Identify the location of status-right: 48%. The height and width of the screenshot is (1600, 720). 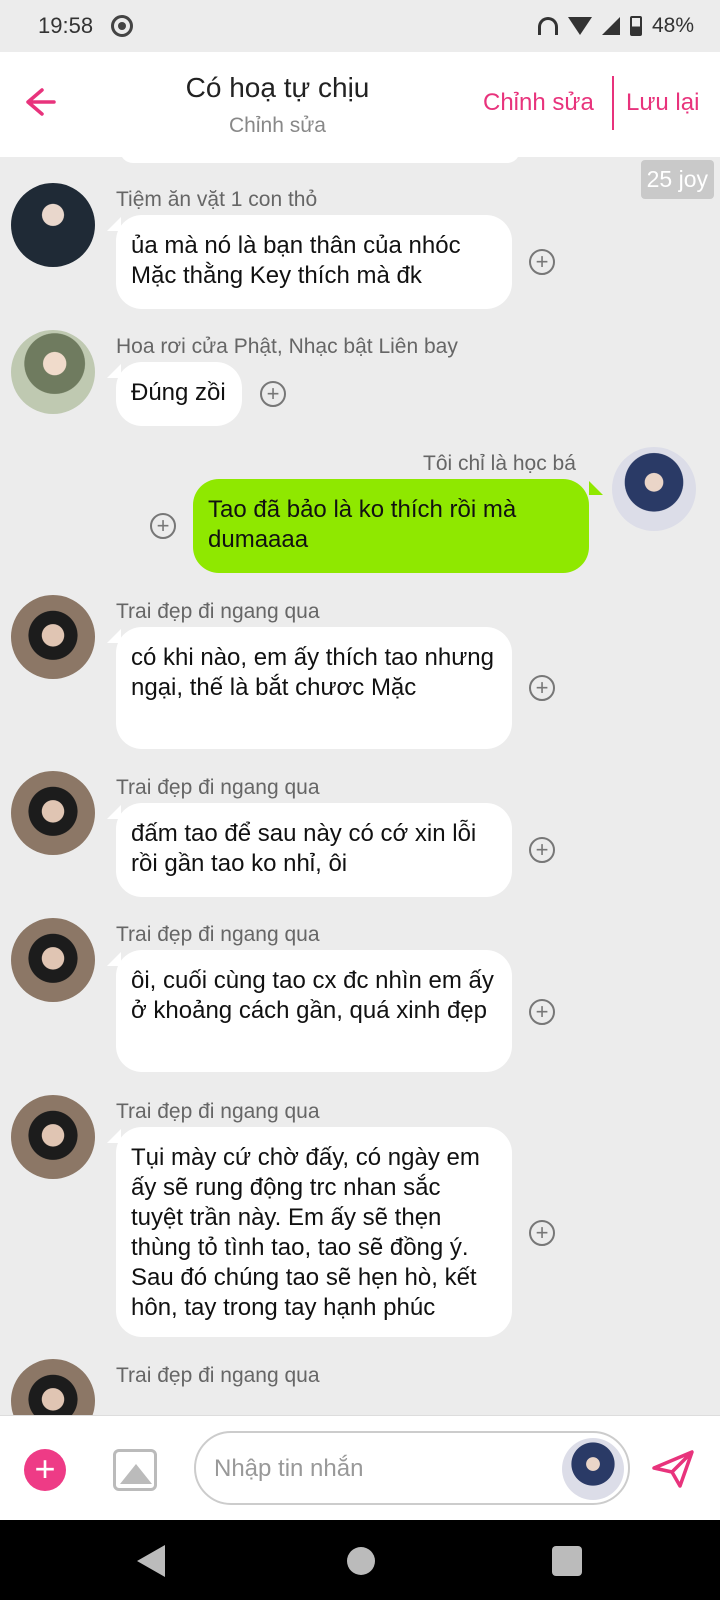
(615, 26).